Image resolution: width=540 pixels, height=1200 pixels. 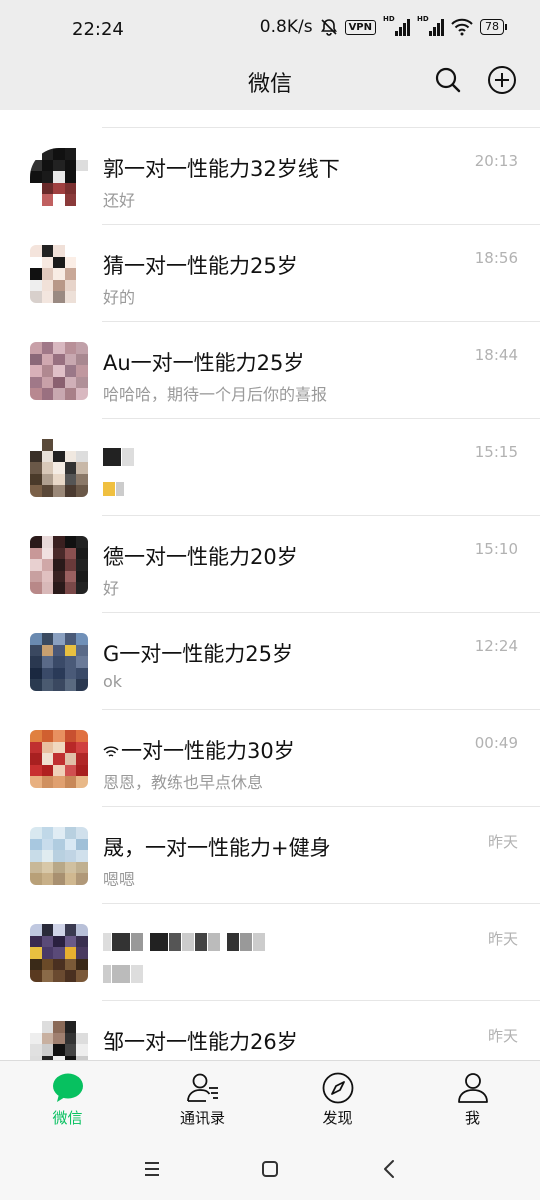 I want to click on search-icon, so click(x=448, y=80).